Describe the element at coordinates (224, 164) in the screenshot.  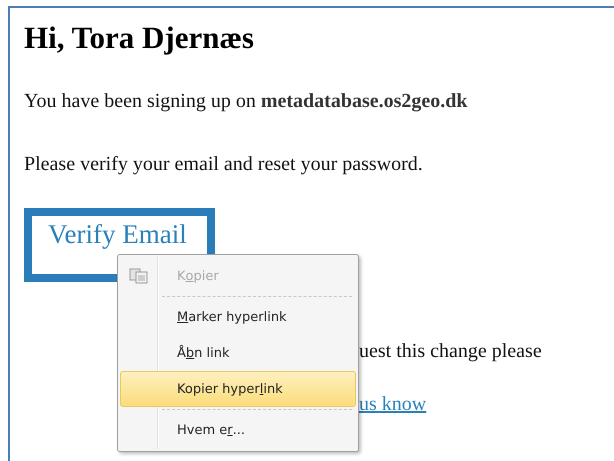
I see `instruction-text: Please verify your email and reset your password.` at that location.